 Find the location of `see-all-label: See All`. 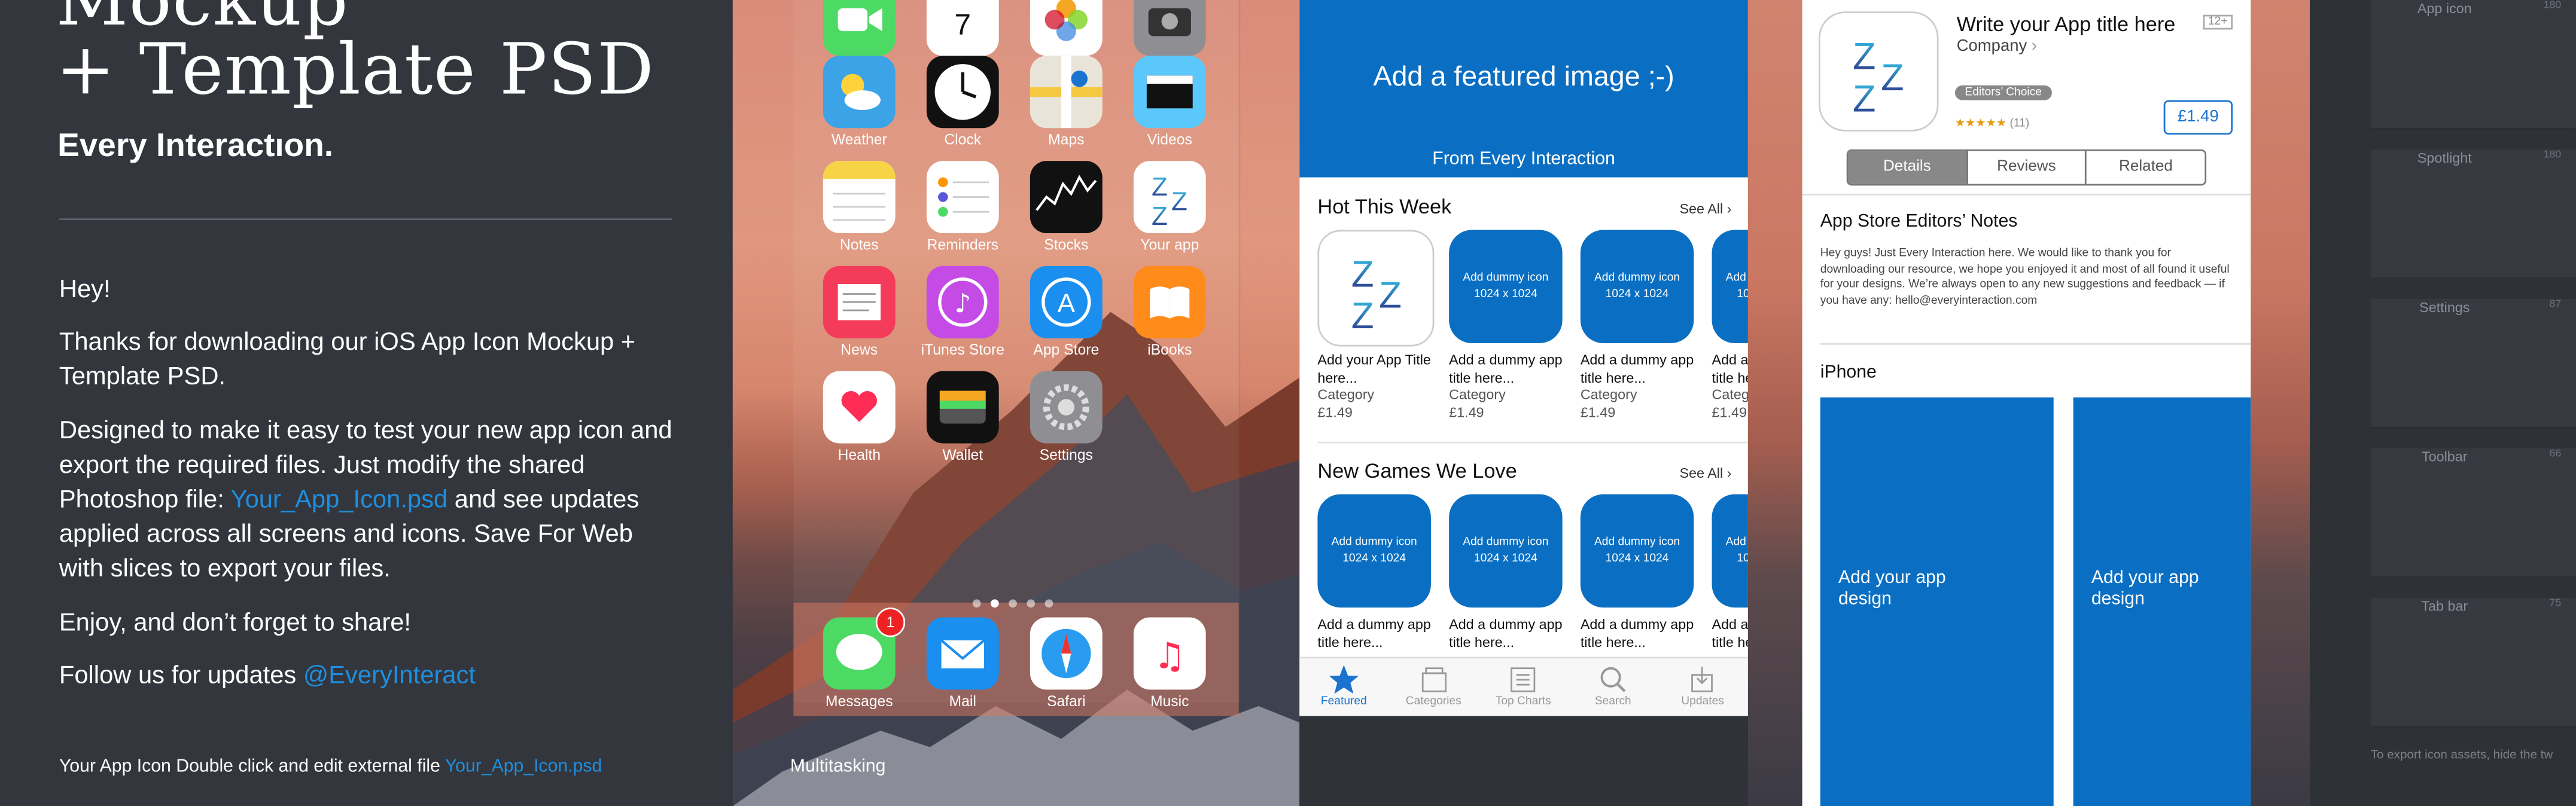

see-all-label: See All is located at coordinates (1701, 473).